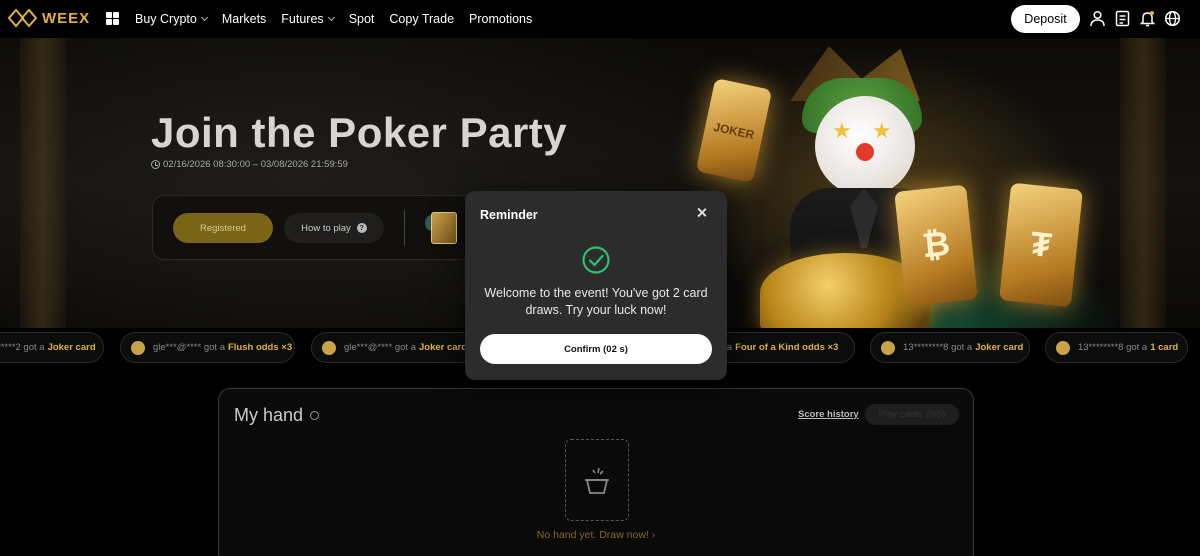 This screenshot has width=1200, height=556. I want to click on menu-item-buy-crypto: Buy Crypto, so click(171, 19).